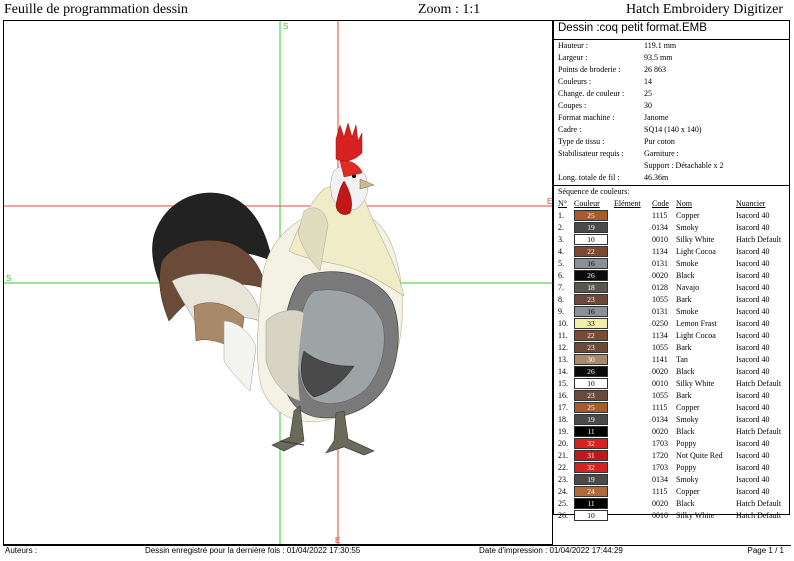 The width and height of the screenshot is (794, 561). I want to click on row-code: 0020, so click(660, 371).